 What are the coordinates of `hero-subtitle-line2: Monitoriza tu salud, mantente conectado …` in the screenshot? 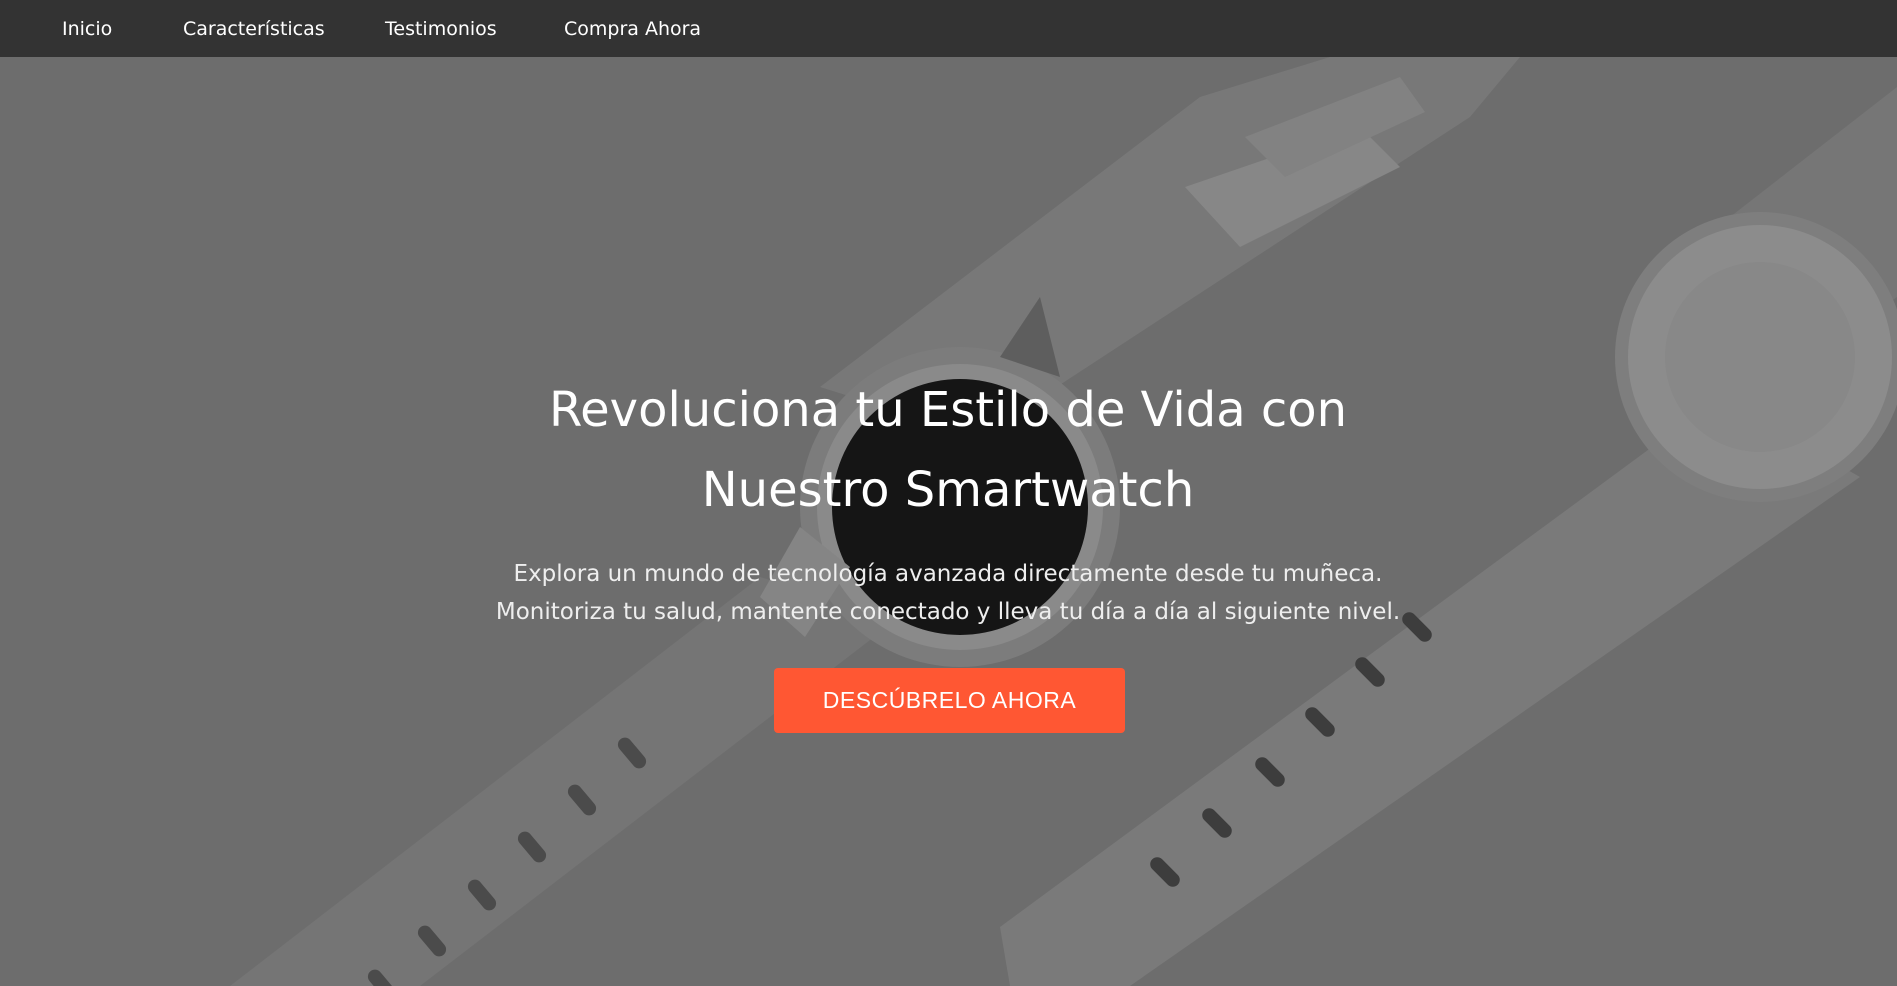 It's located at (948, 612).